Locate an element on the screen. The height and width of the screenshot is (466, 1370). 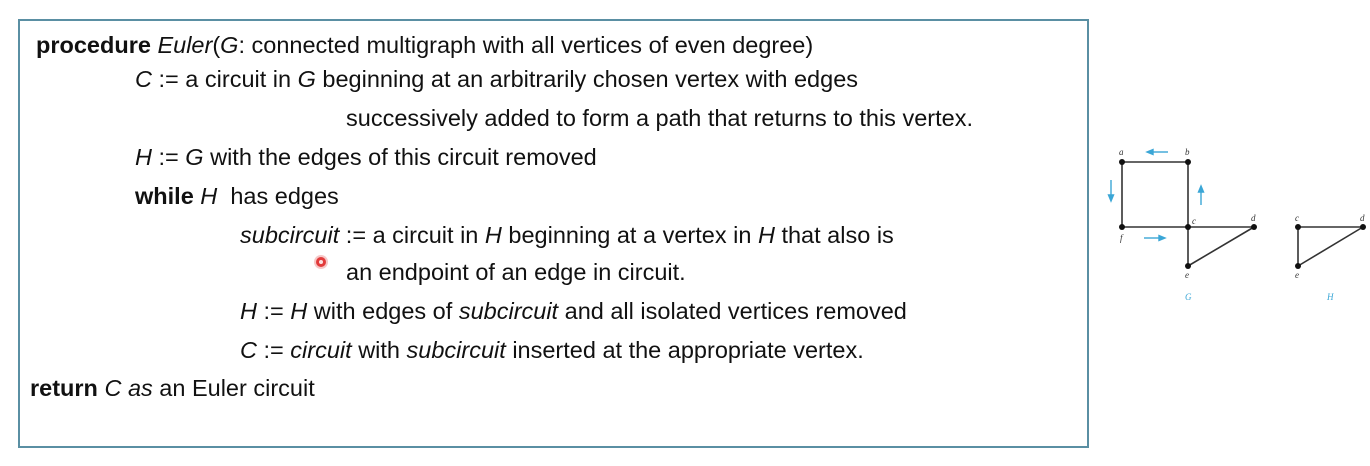
keyword: while is located at coordinates (168, 196).